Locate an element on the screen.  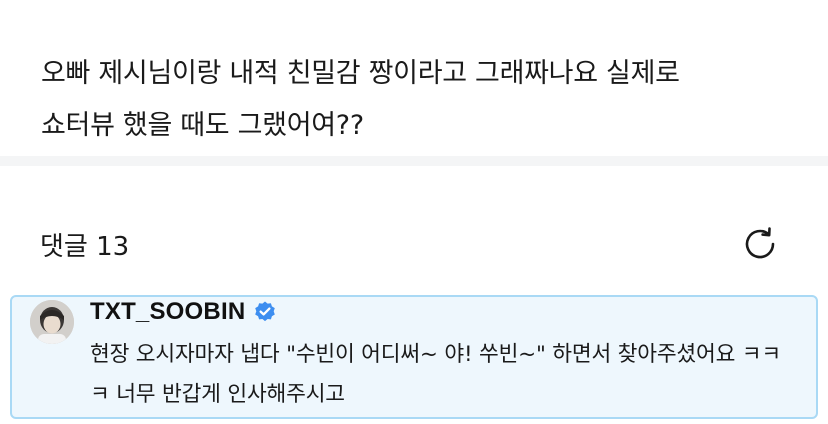
section-divider is located at coordinates (414, 161).